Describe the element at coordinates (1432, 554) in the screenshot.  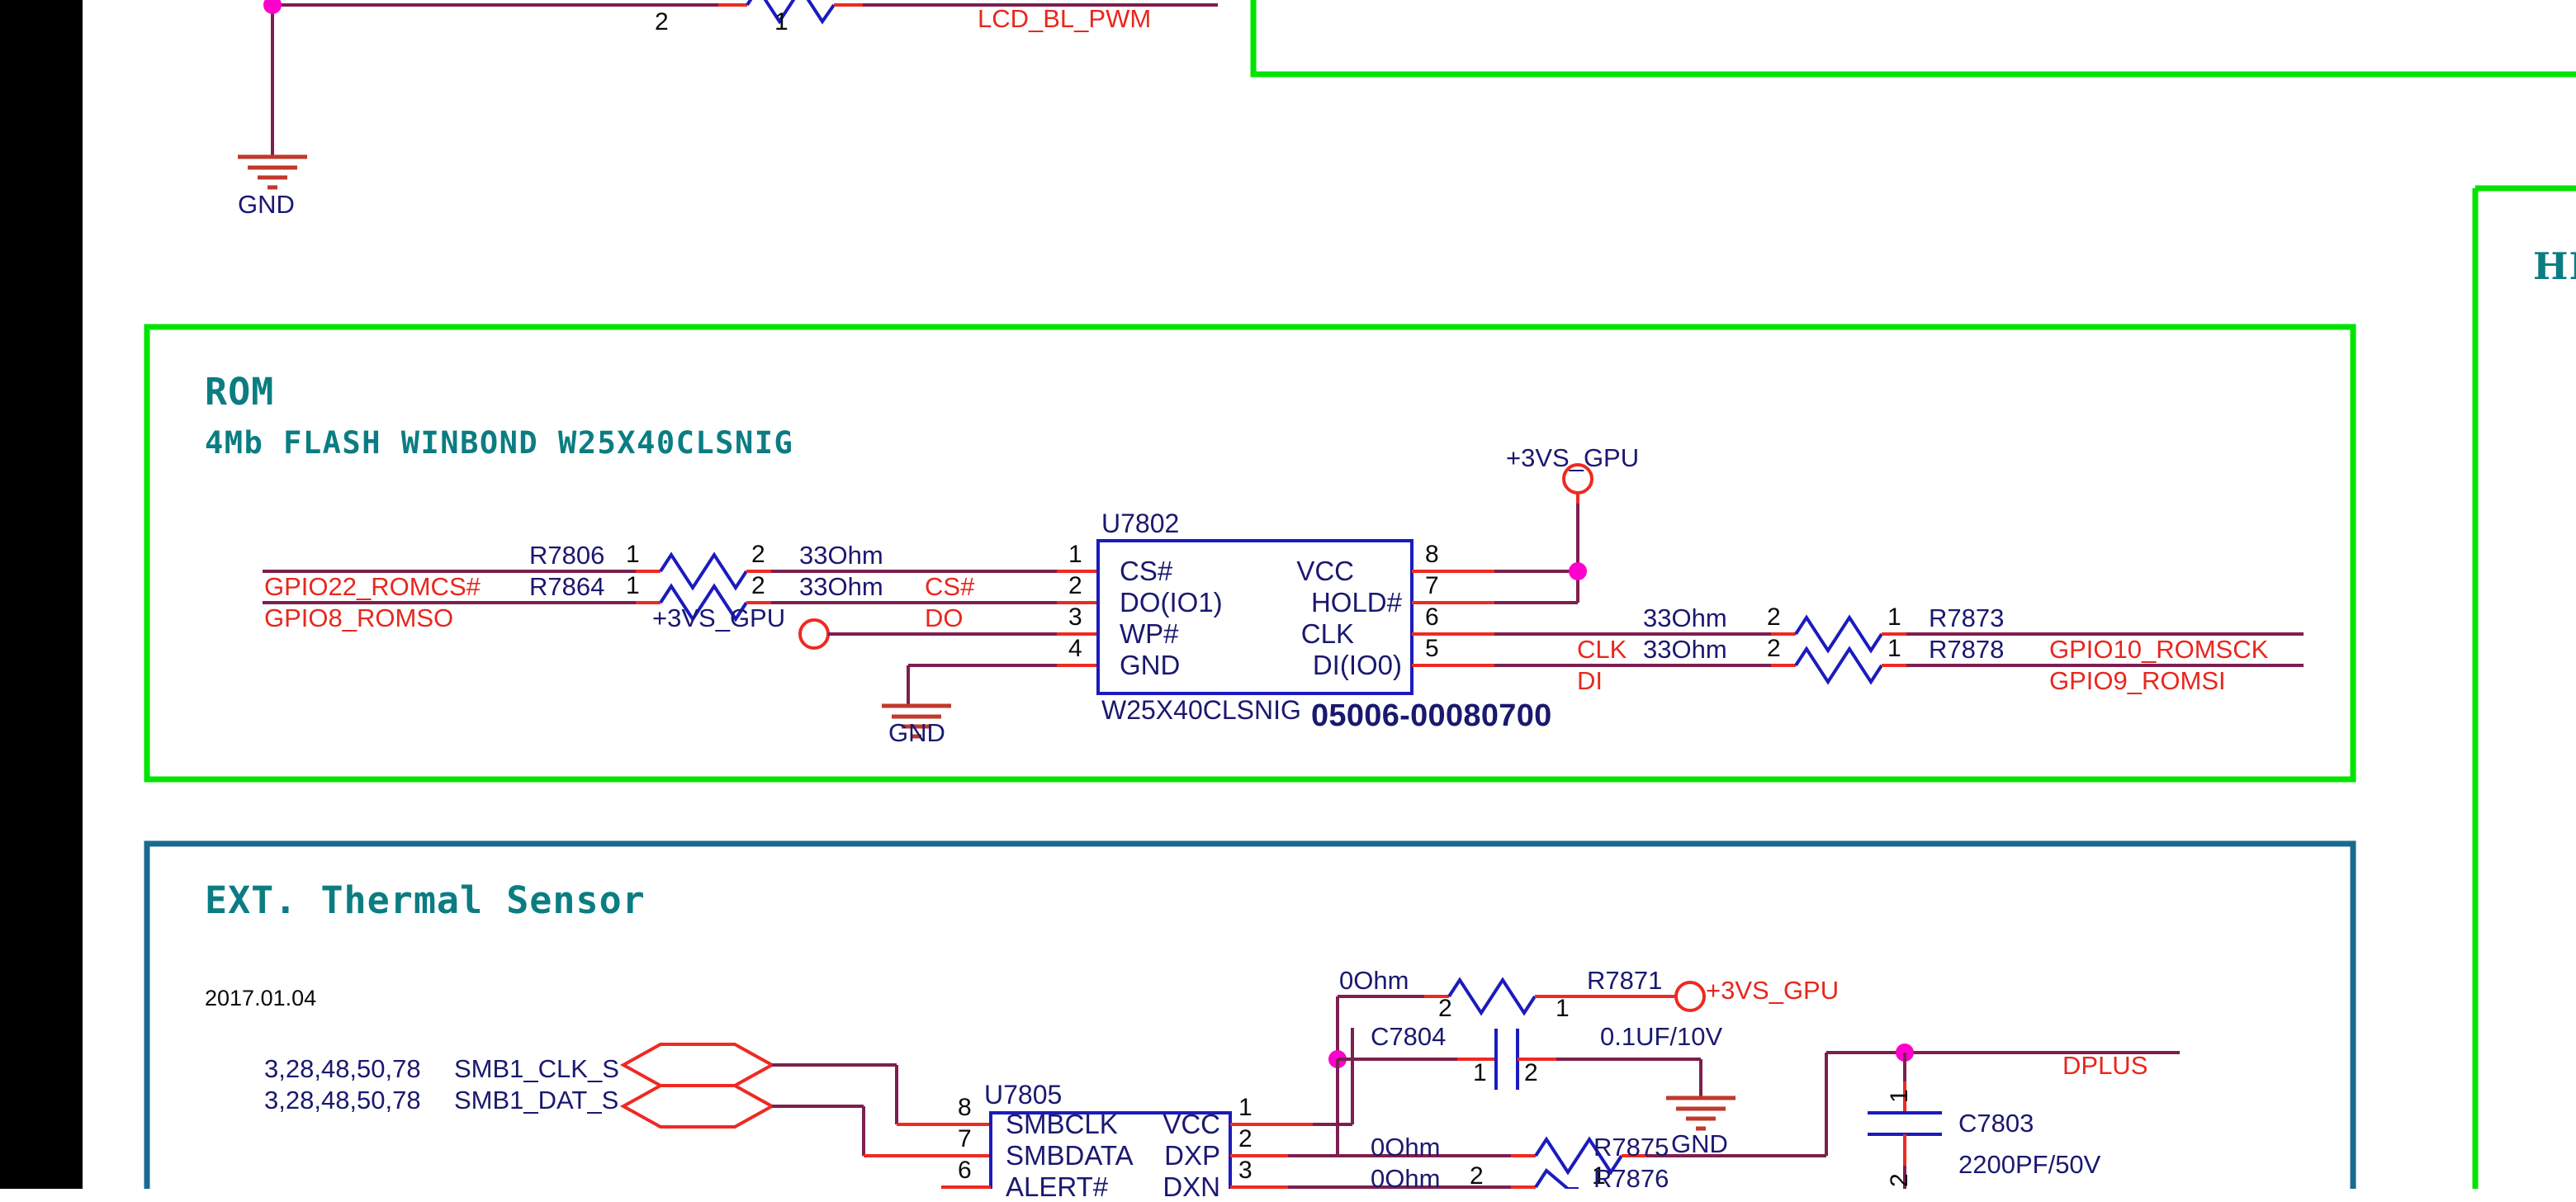
I see `u7802-pin-8-num: 8` at that location.